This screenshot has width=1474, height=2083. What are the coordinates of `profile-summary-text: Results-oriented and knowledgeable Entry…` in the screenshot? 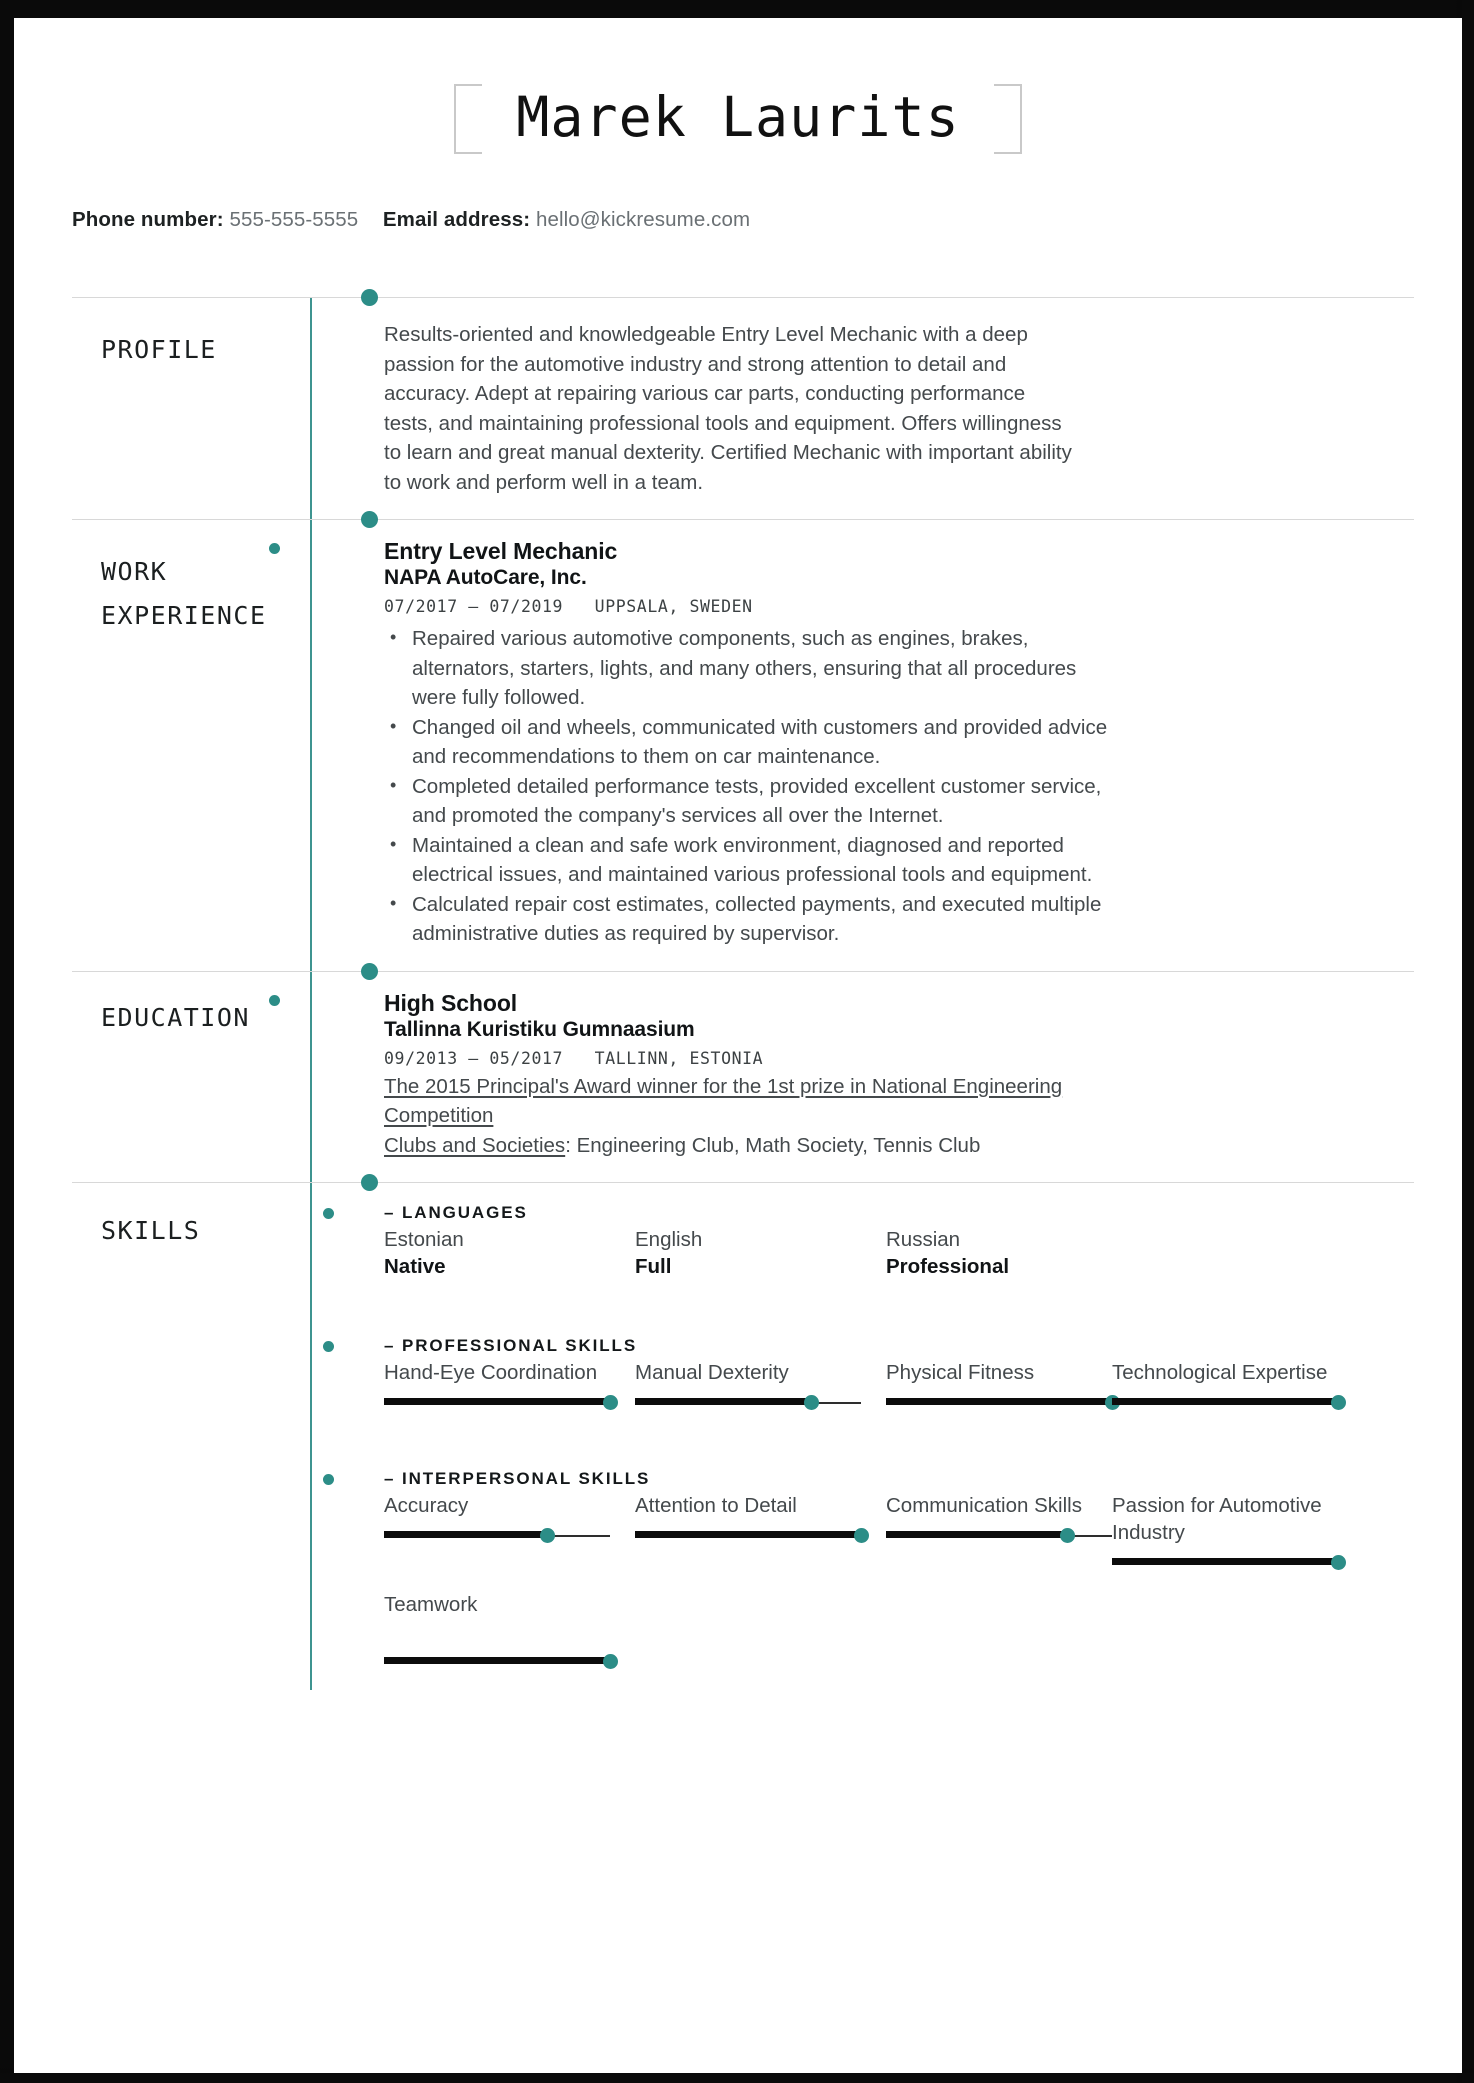 It's located at (728, 408).